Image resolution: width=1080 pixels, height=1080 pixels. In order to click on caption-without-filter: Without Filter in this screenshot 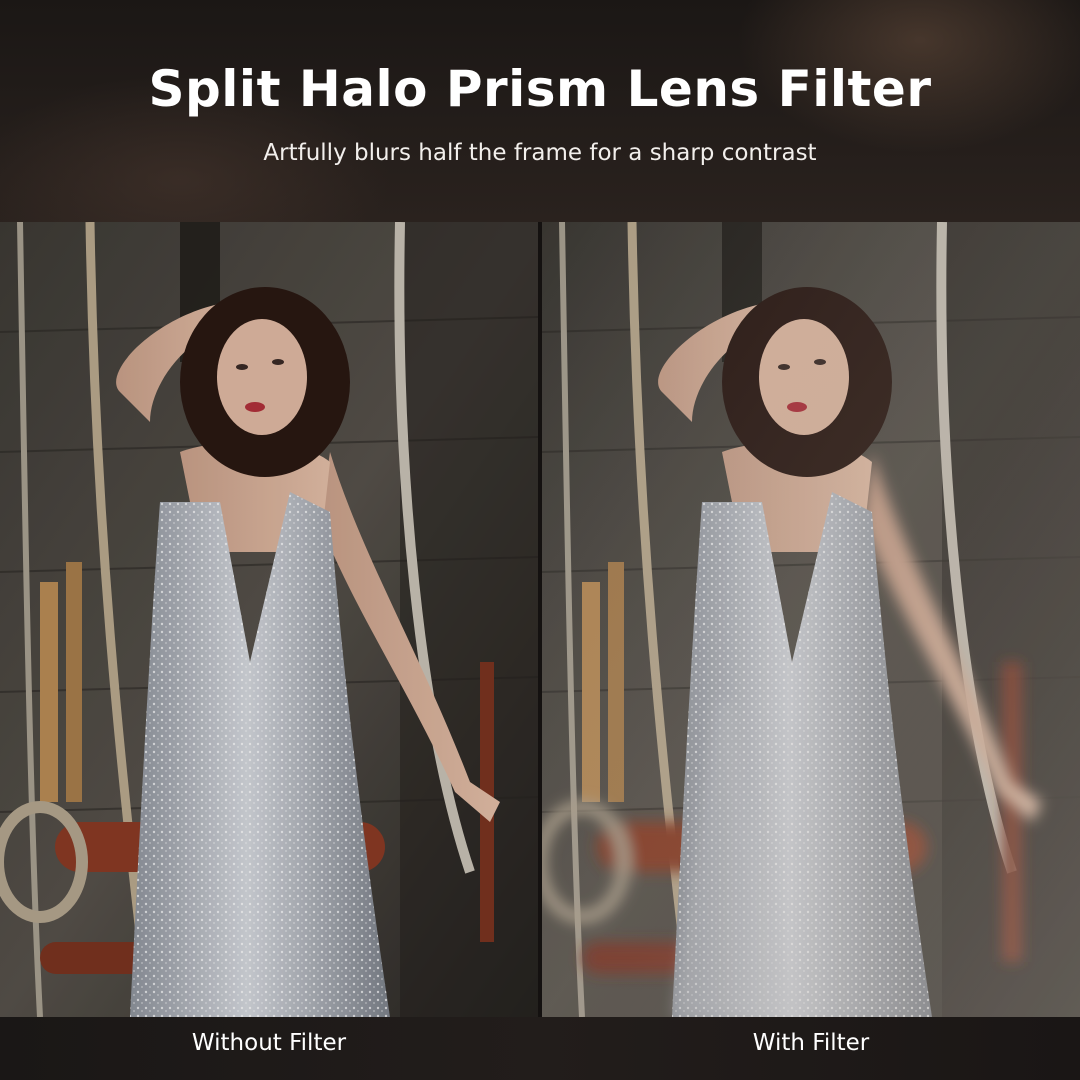, I will do `click(269, 1043)`.